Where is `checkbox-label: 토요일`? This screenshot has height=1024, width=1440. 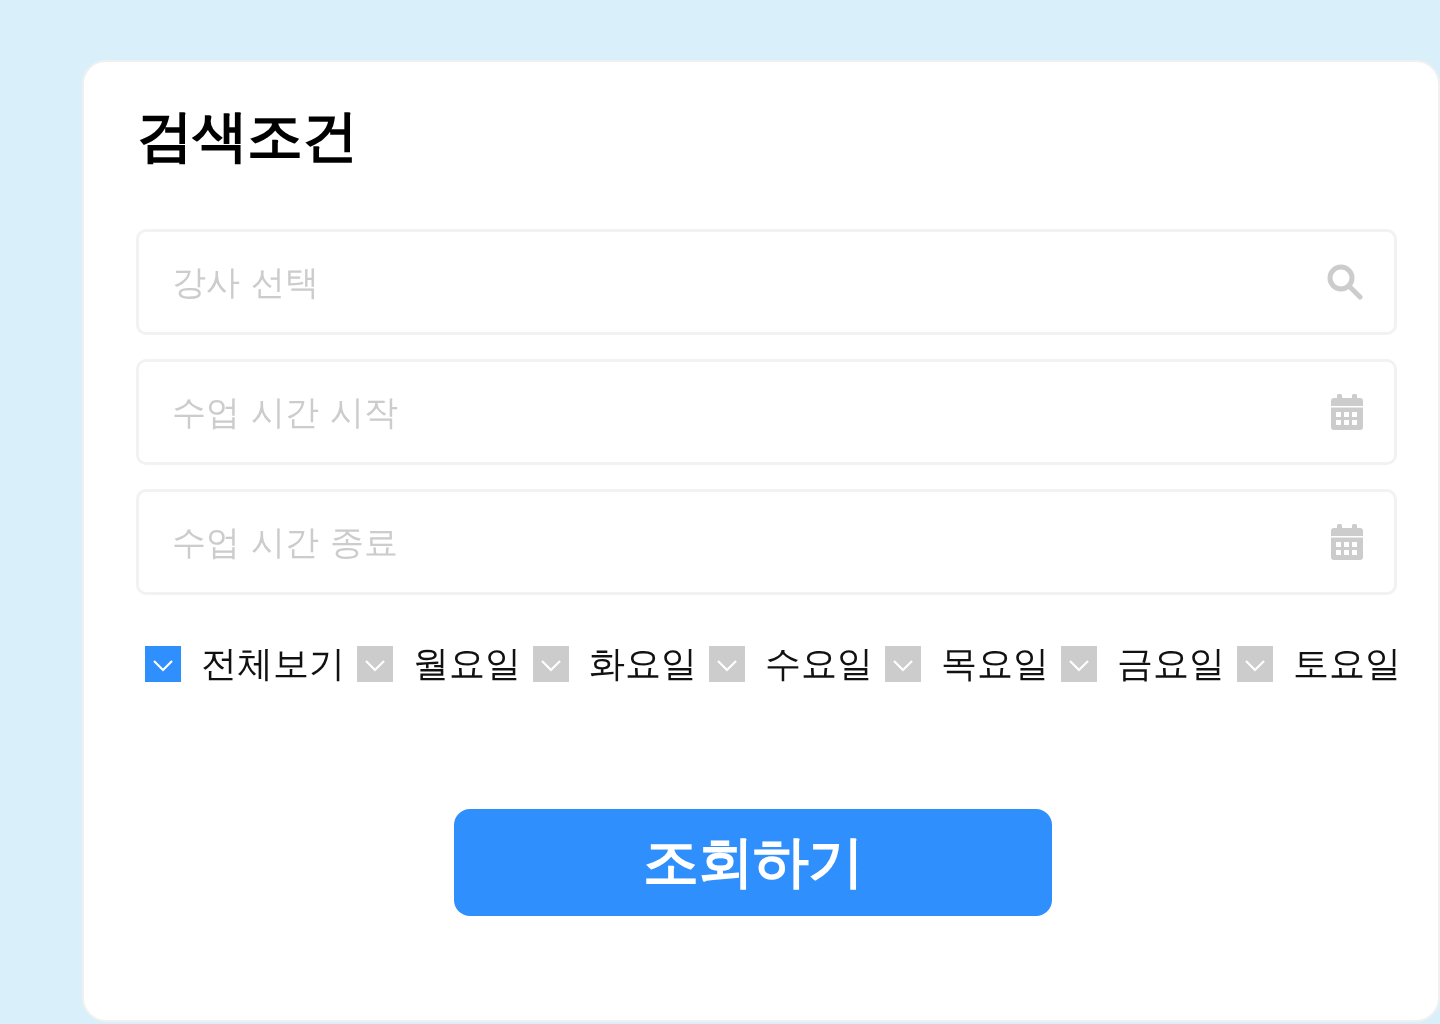 checkbox-label: 토요일 is located at coordinates (1347, 664).